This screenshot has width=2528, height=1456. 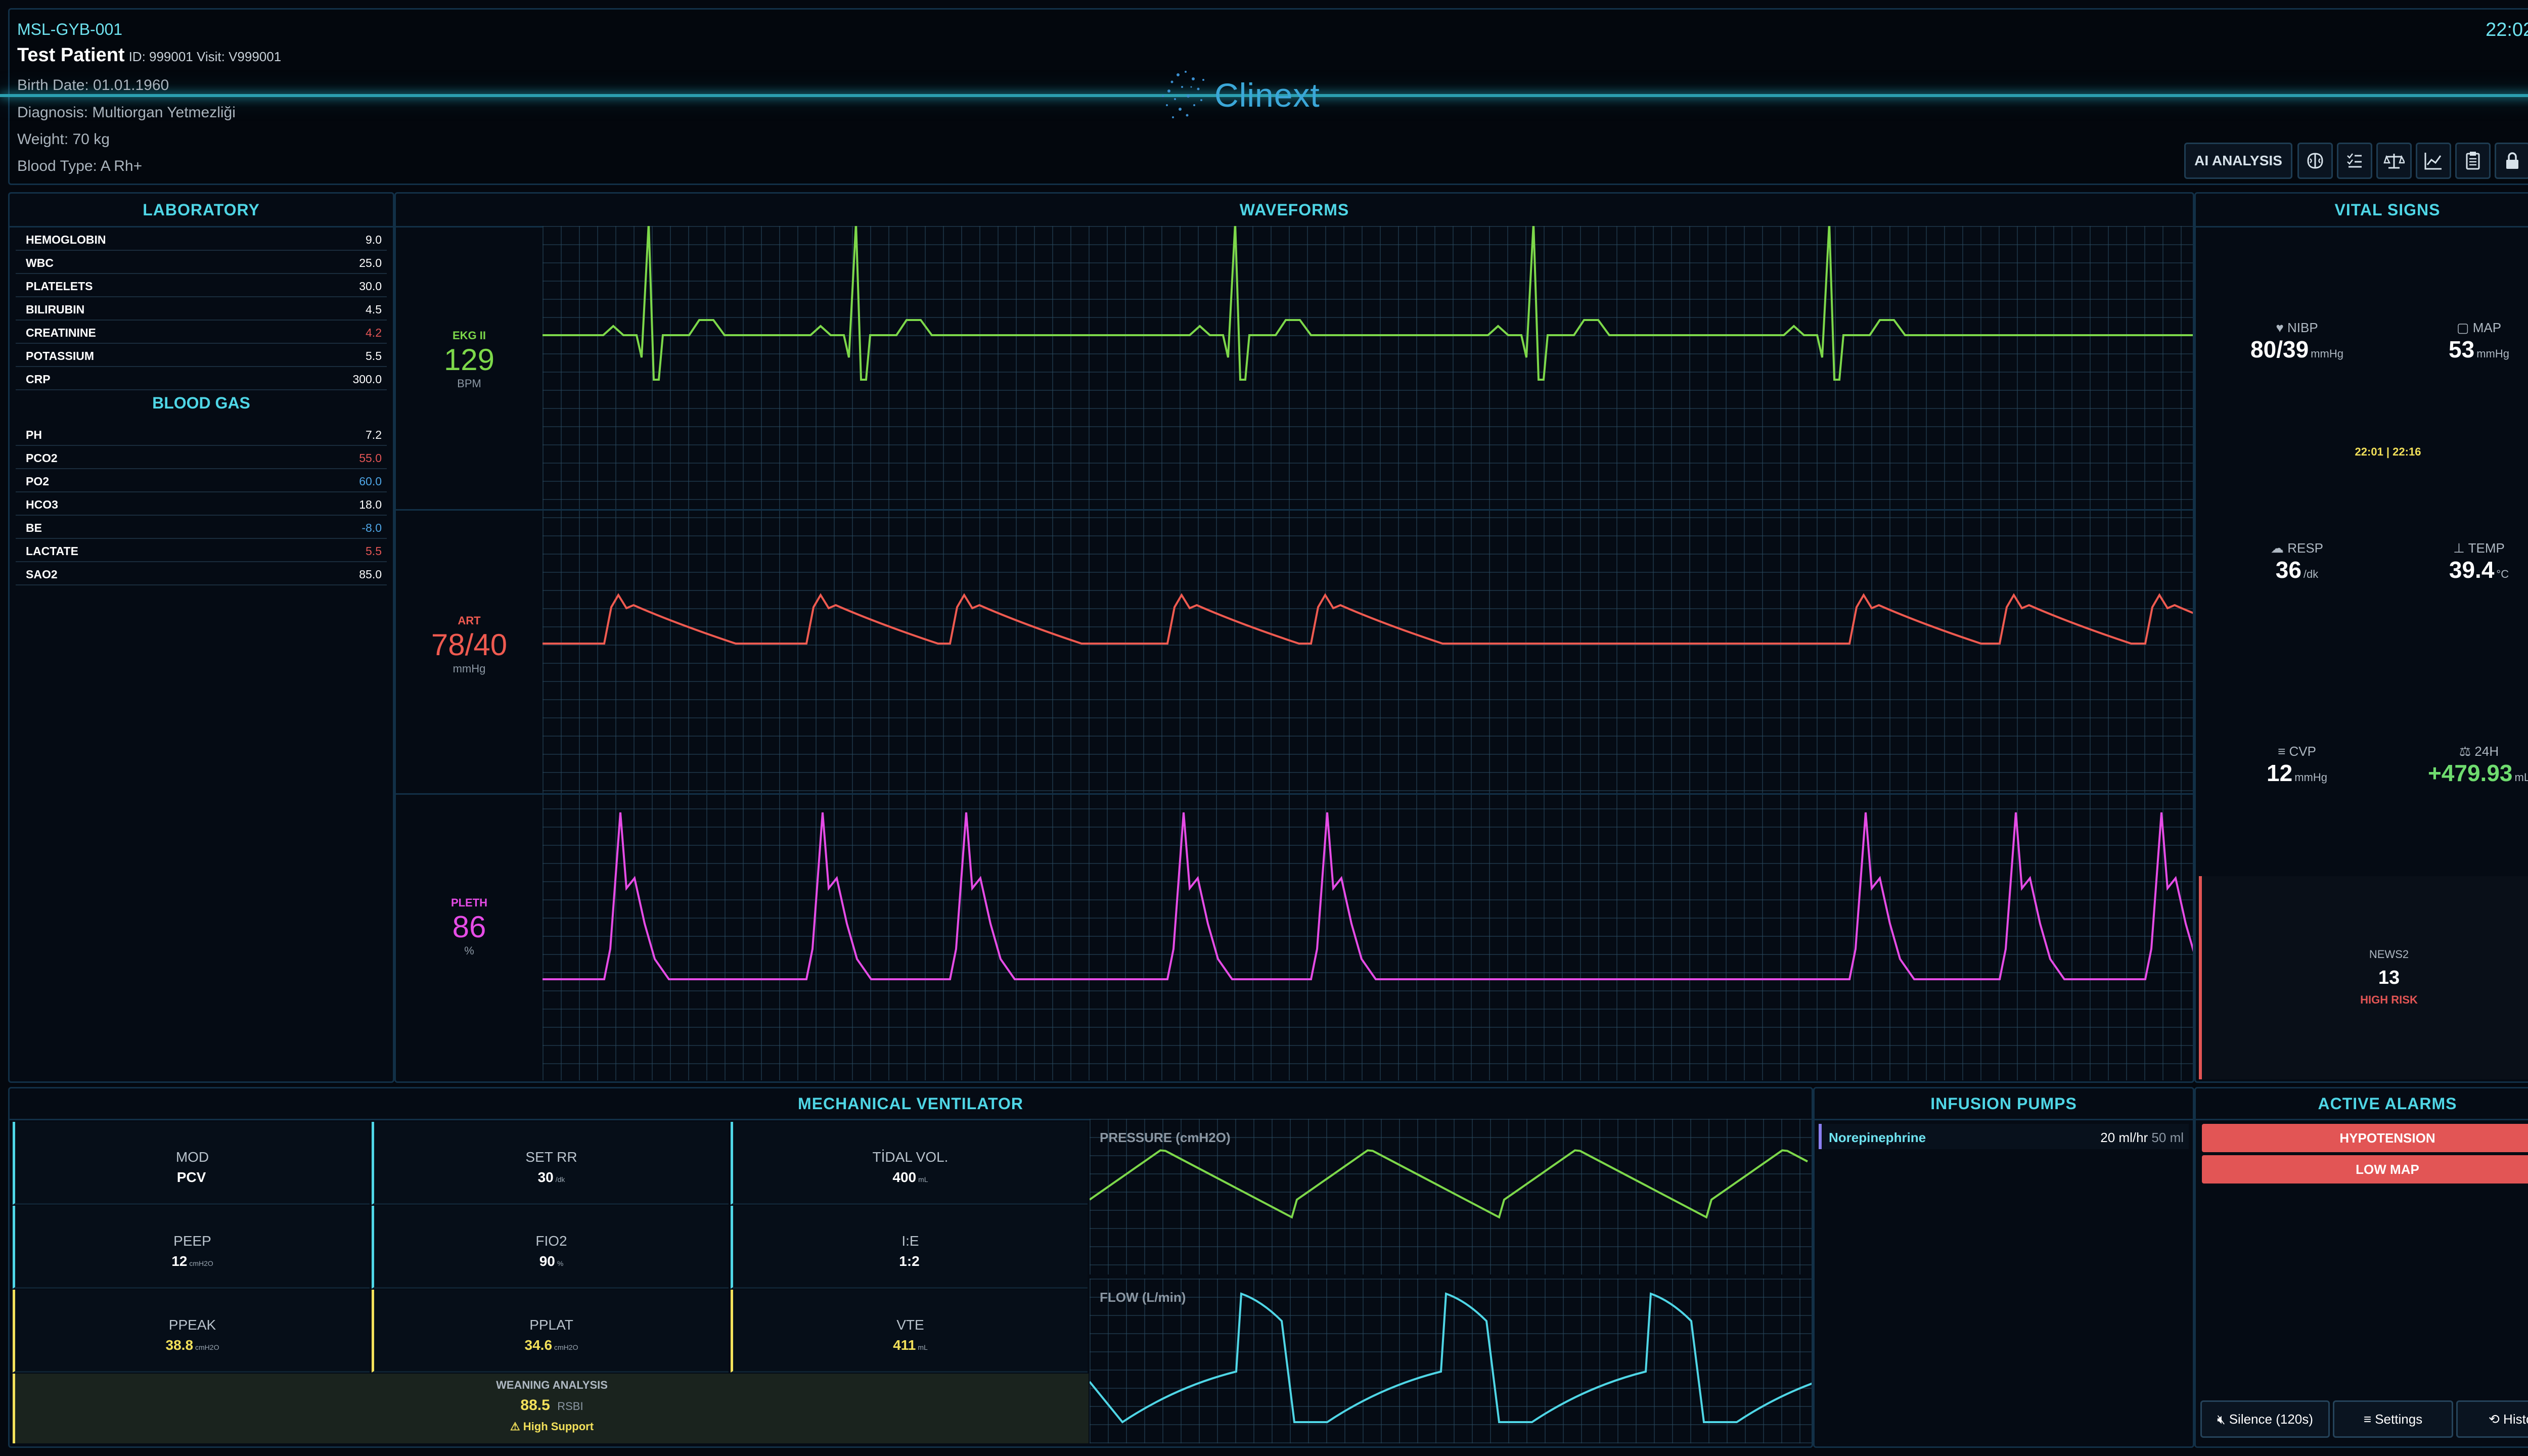 What do you see at coordinates (374, 309) in the screenshot?
I see `lab-value: 4.5` at bounding box center [374, 309].